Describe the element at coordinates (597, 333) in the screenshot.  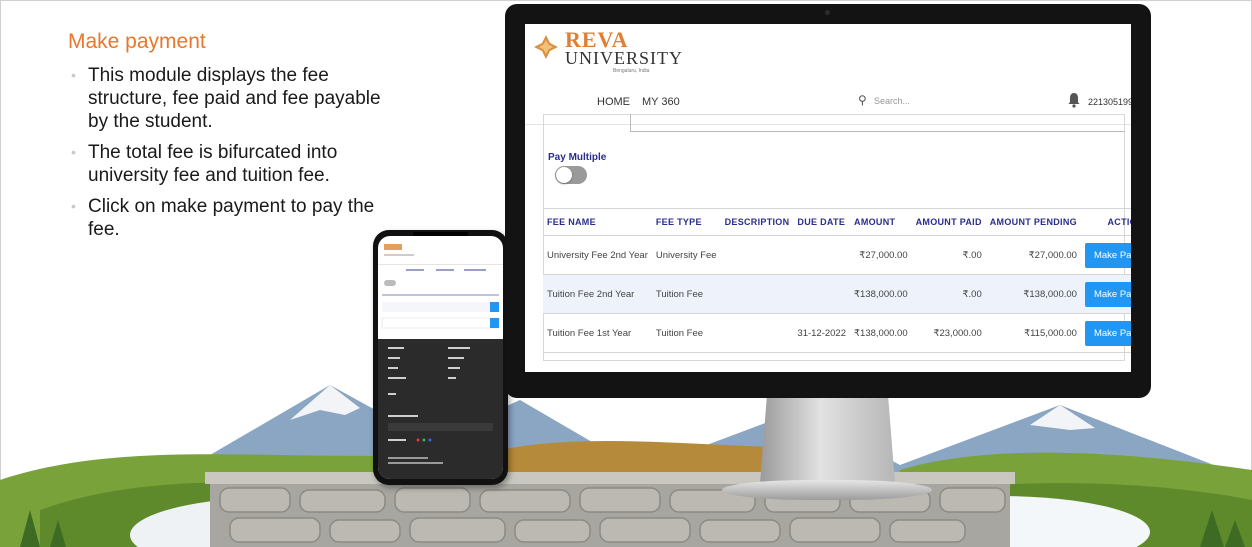
I see `cell-fee-name: Tuition Fee 1st Year` at that location.